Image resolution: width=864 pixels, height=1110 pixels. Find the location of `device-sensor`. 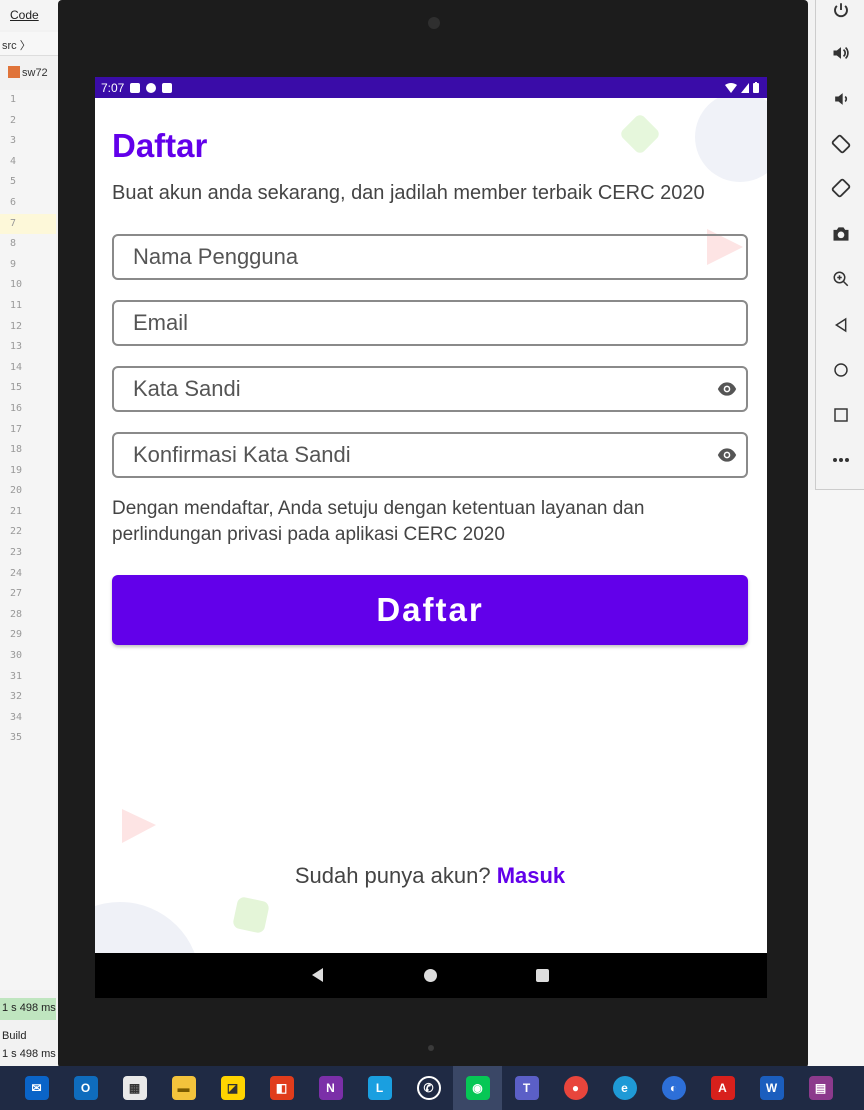

device-sensor is located at coordinates (431, 1048).